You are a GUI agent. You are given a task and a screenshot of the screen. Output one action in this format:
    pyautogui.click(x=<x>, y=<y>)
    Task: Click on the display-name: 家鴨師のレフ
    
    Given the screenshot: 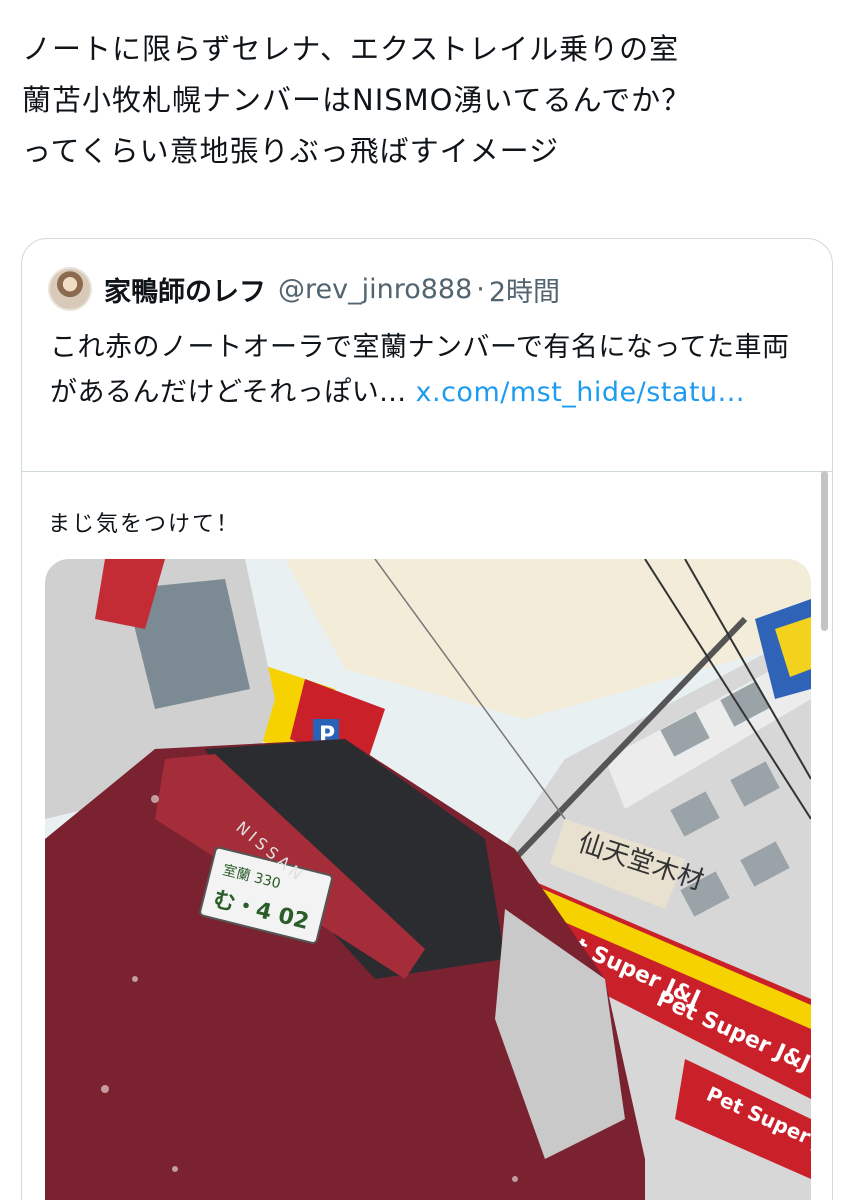 What is the action you would take?
    pyautogui.click(x=185, y=289)
    